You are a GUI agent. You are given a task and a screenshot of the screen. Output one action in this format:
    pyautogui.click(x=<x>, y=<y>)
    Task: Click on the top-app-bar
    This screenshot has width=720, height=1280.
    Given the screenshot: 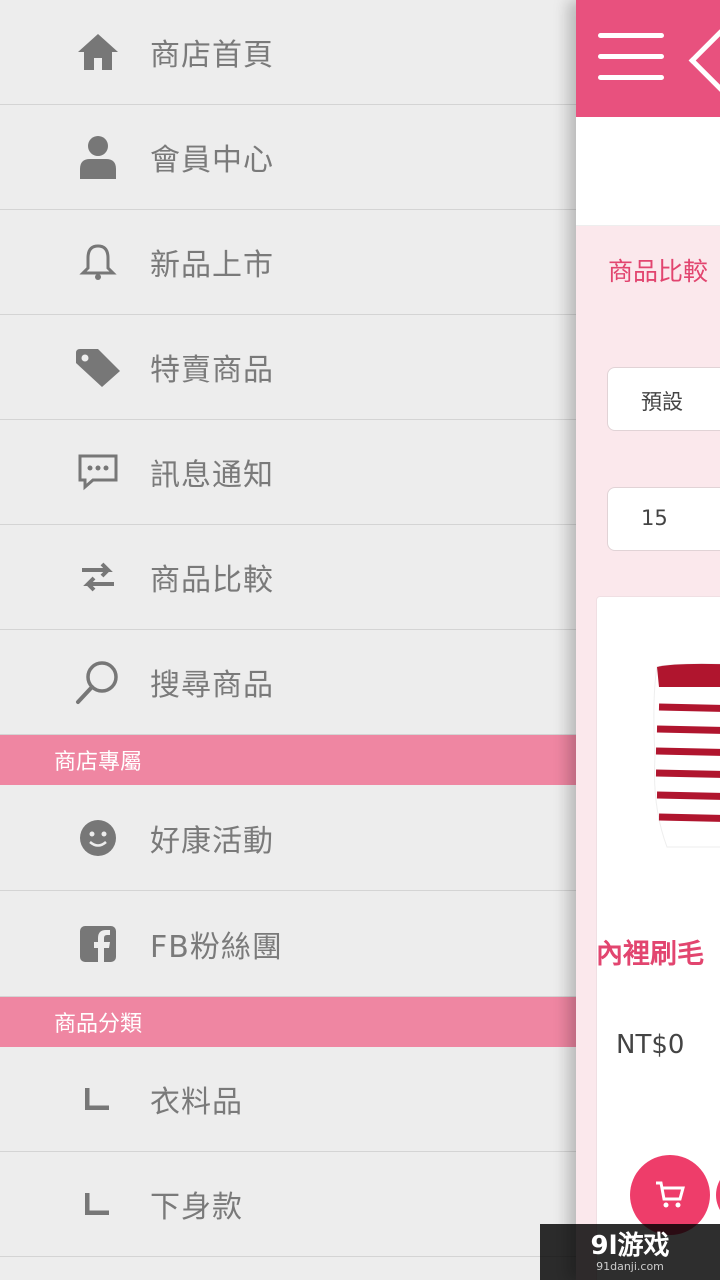 What is the action you would take?
    pyautogui.click(x=648, y=58)
    